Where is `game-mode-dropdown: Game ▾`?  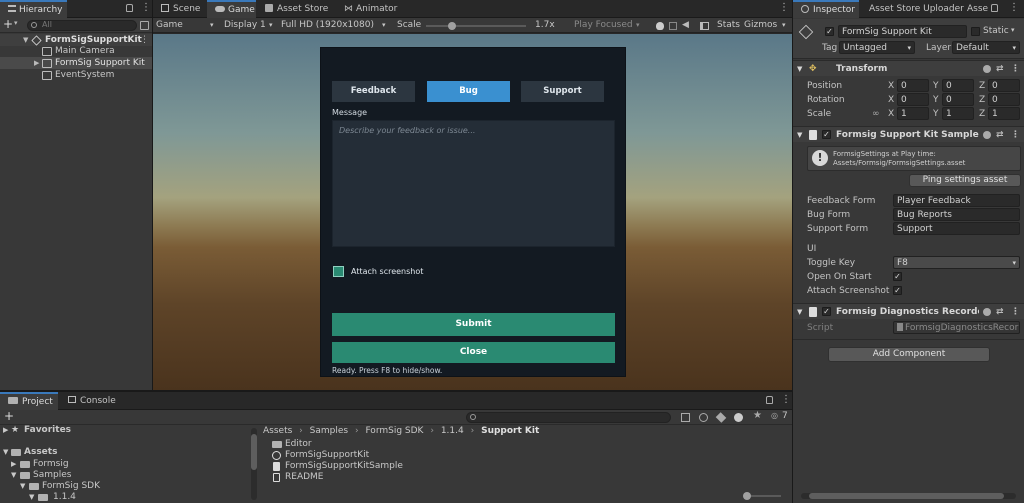 game-mode-dropdown: Game ▾ is located at coordinates (186, 25).